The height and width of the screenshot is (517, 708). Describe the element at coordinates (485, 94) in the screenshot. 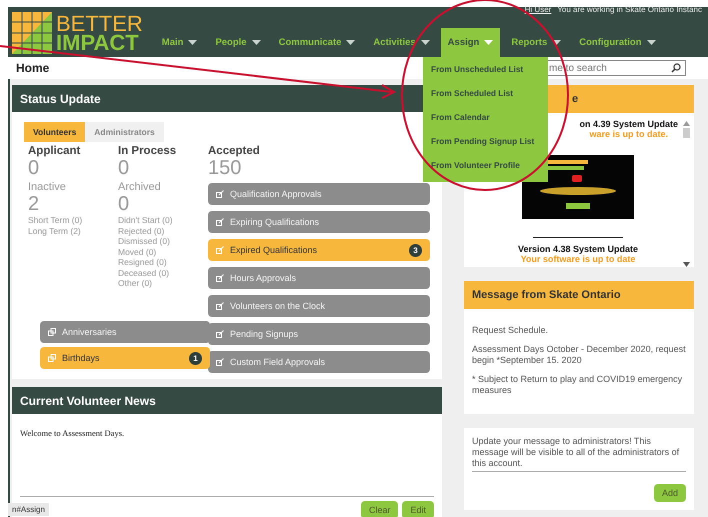

I see `menu-item: From Scheduled List` at that location.